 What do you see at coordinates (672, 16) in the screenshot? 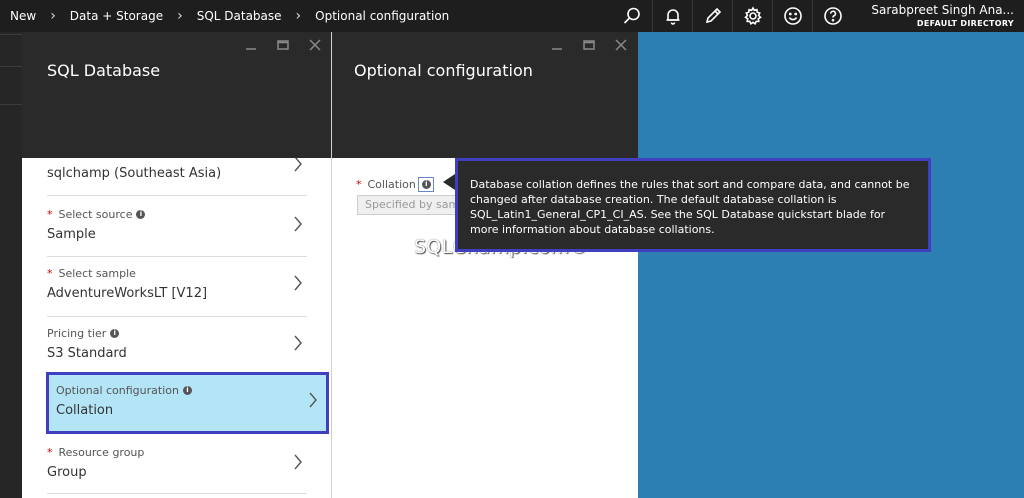
I see `bell-icon` at bounding box center [672, 16].